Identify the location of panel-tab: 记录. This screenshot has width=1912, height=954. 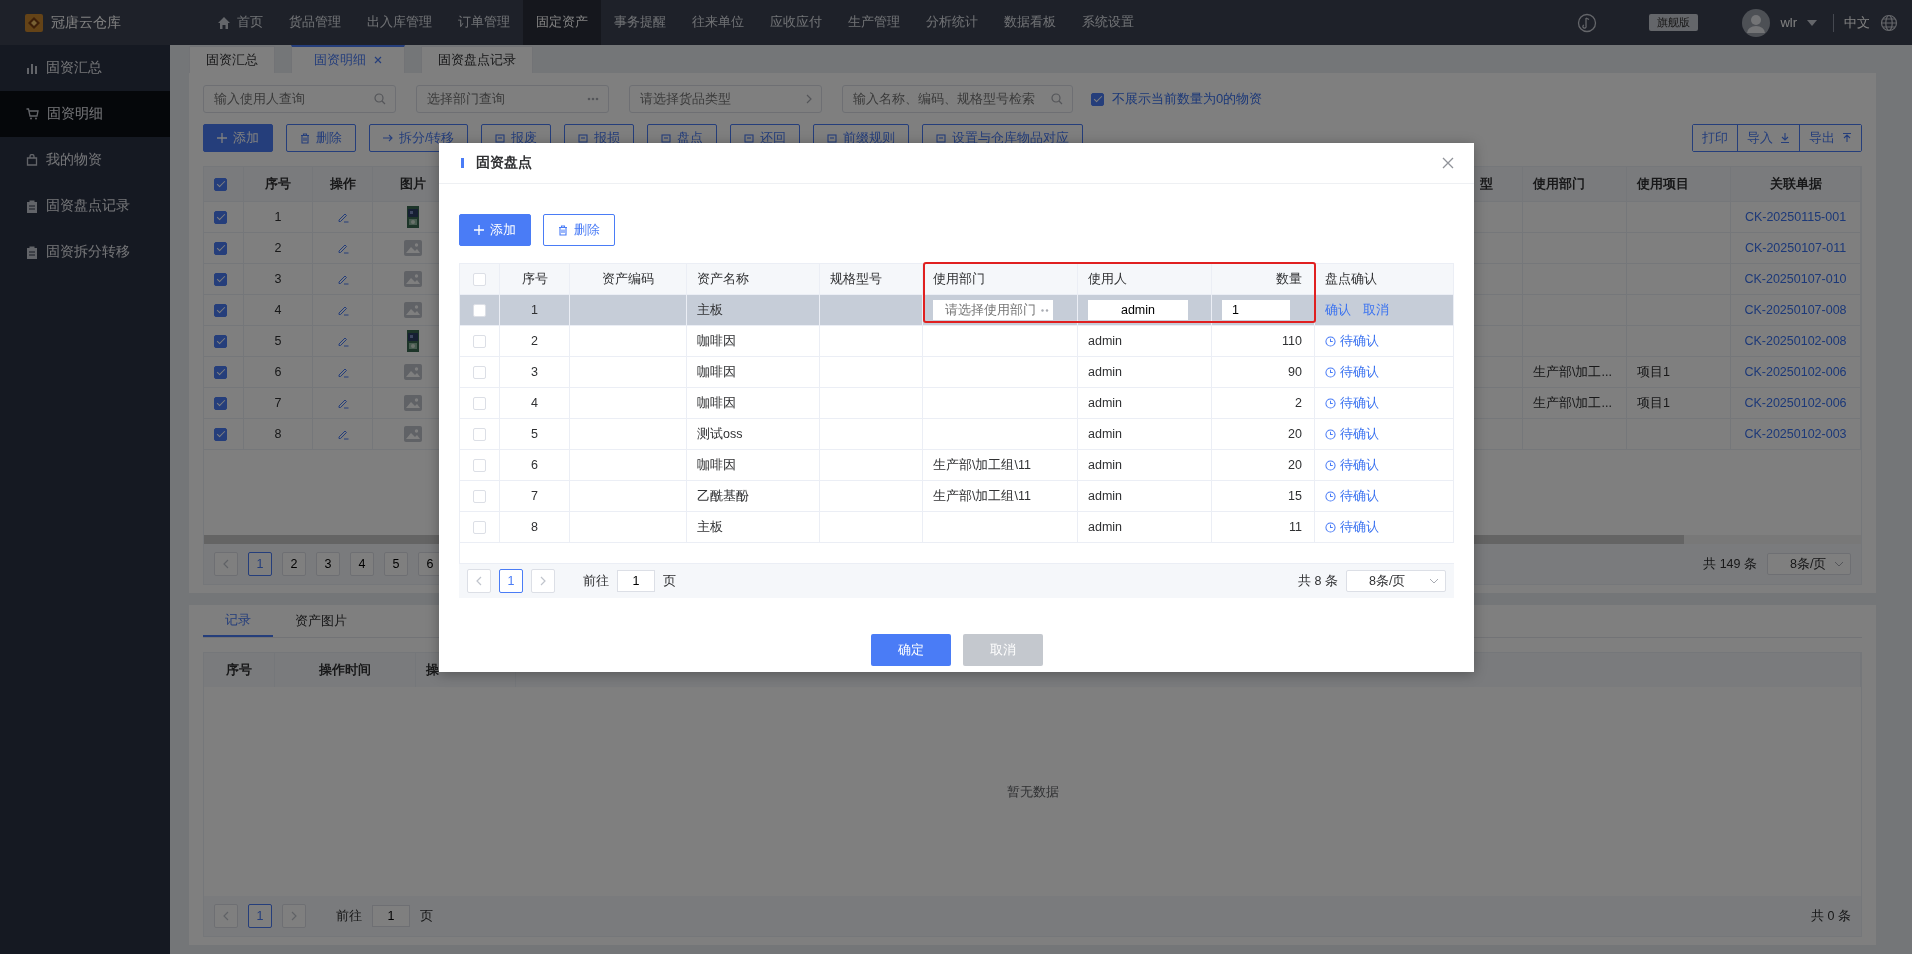
(238, 621).